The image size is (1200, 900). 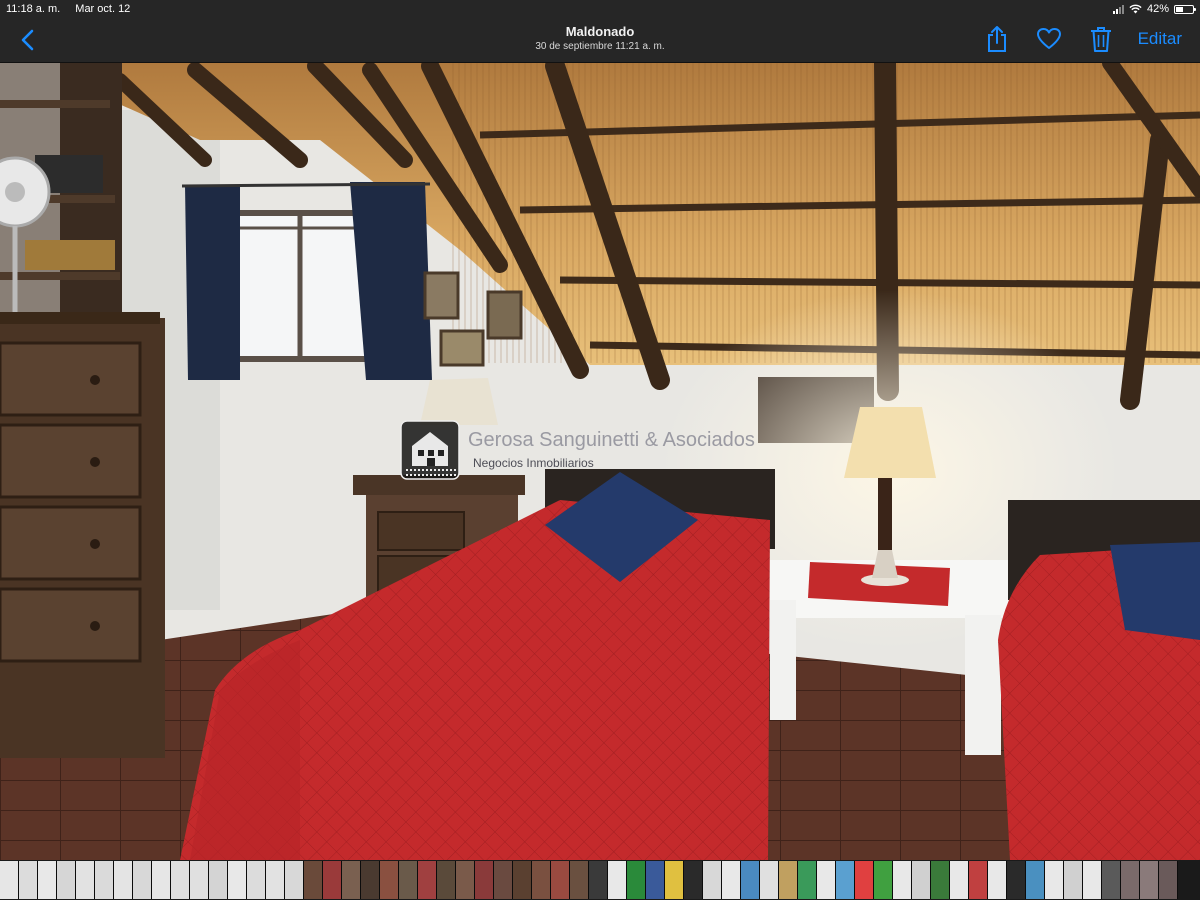 I want to click on cellular-signal-icon, so click(x=1118, y=9).